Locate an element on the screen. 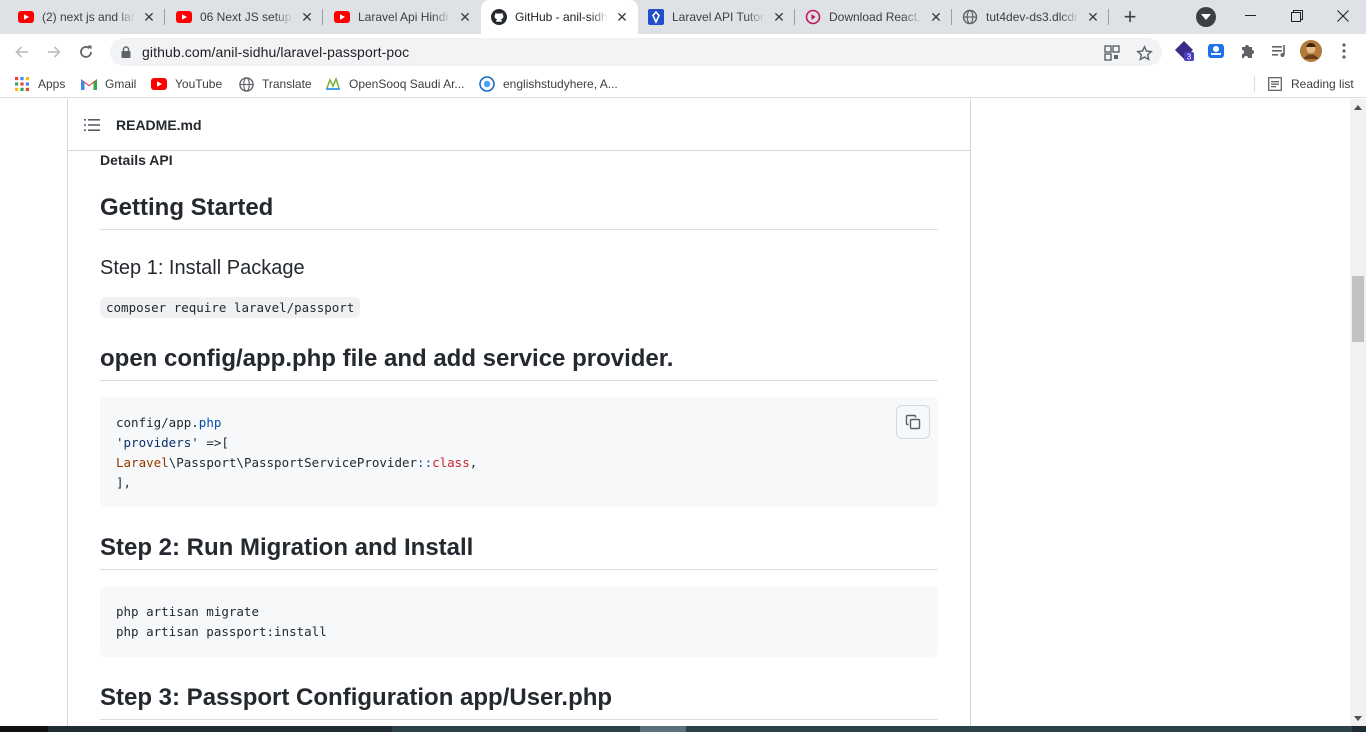  bookmarks-divider is located at coordinates (1254, 84).